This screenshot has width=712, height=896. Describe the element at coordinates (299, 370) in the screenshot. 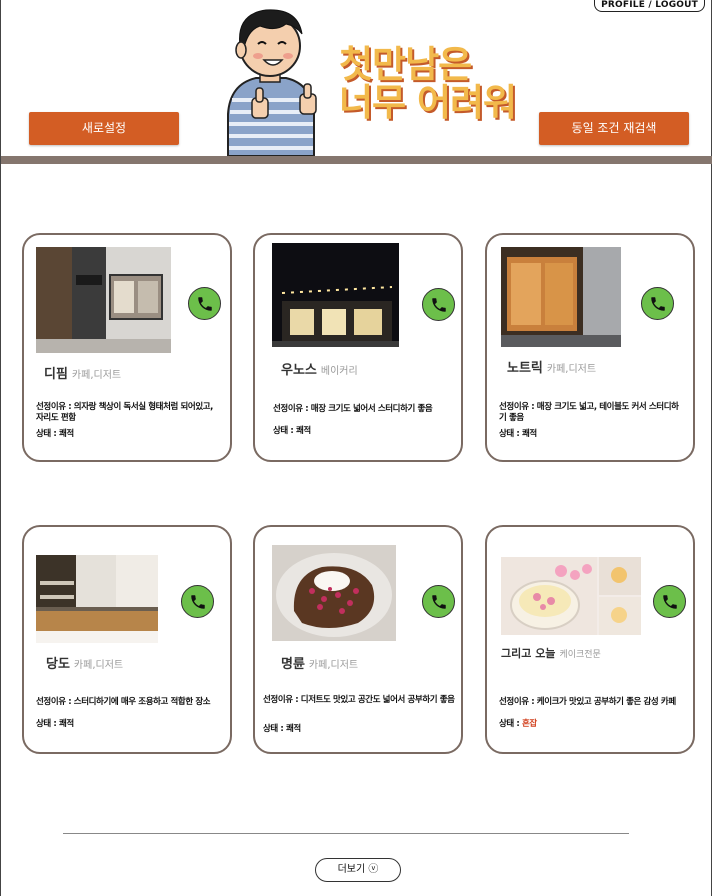

I see `cafe-name: 우노스` at that location.